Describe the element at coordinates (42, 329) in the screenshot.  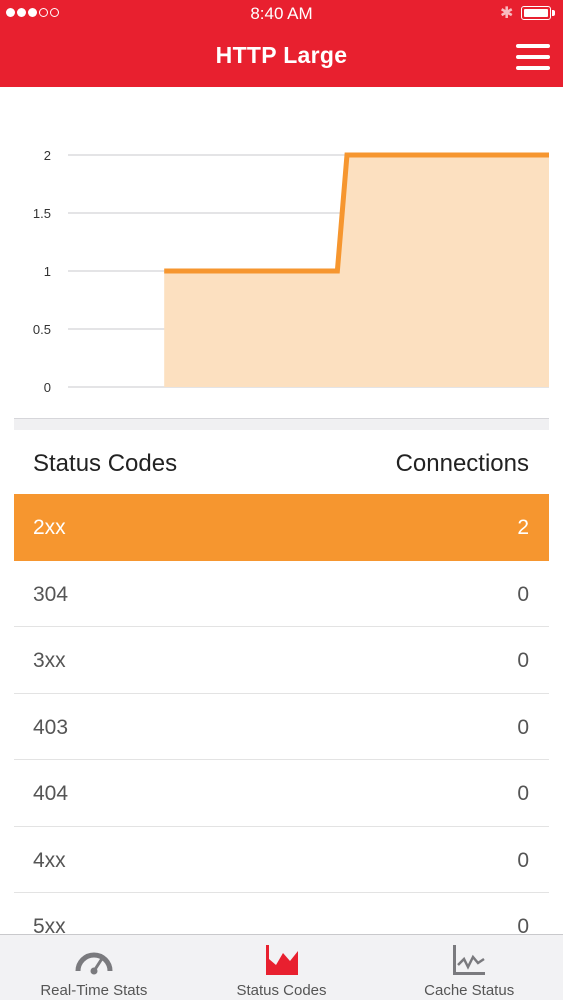
I see `y-tick-label: 0.5` at that location.